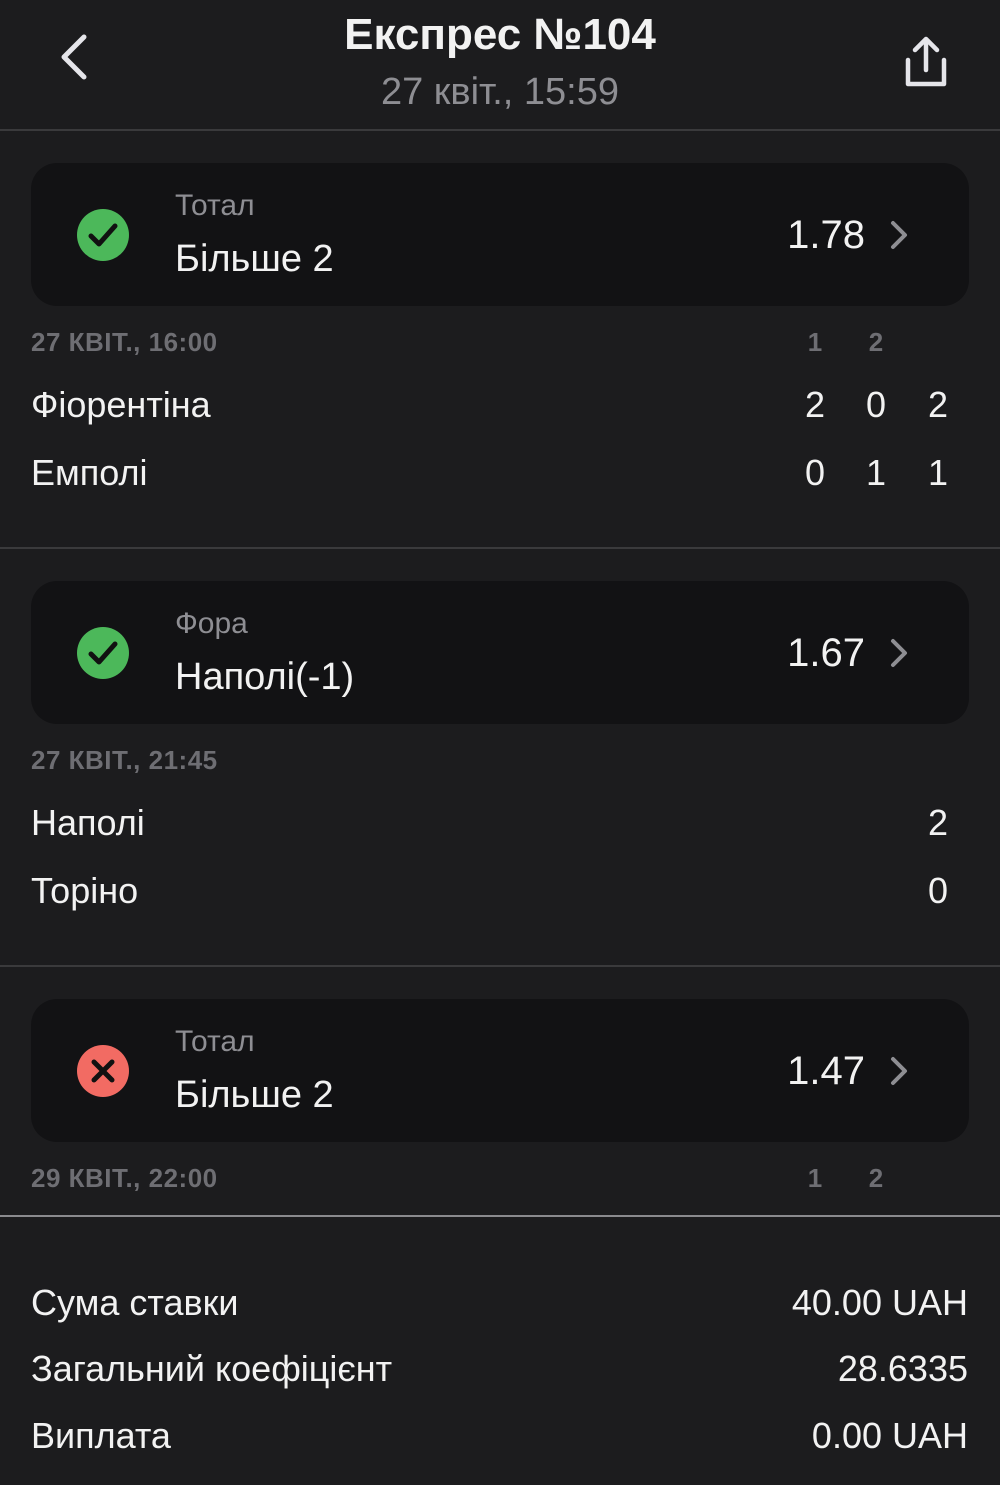  Describe the element at coordinates (826, 653) in the screenshot. I see `odds-value: 1.67` at that location.